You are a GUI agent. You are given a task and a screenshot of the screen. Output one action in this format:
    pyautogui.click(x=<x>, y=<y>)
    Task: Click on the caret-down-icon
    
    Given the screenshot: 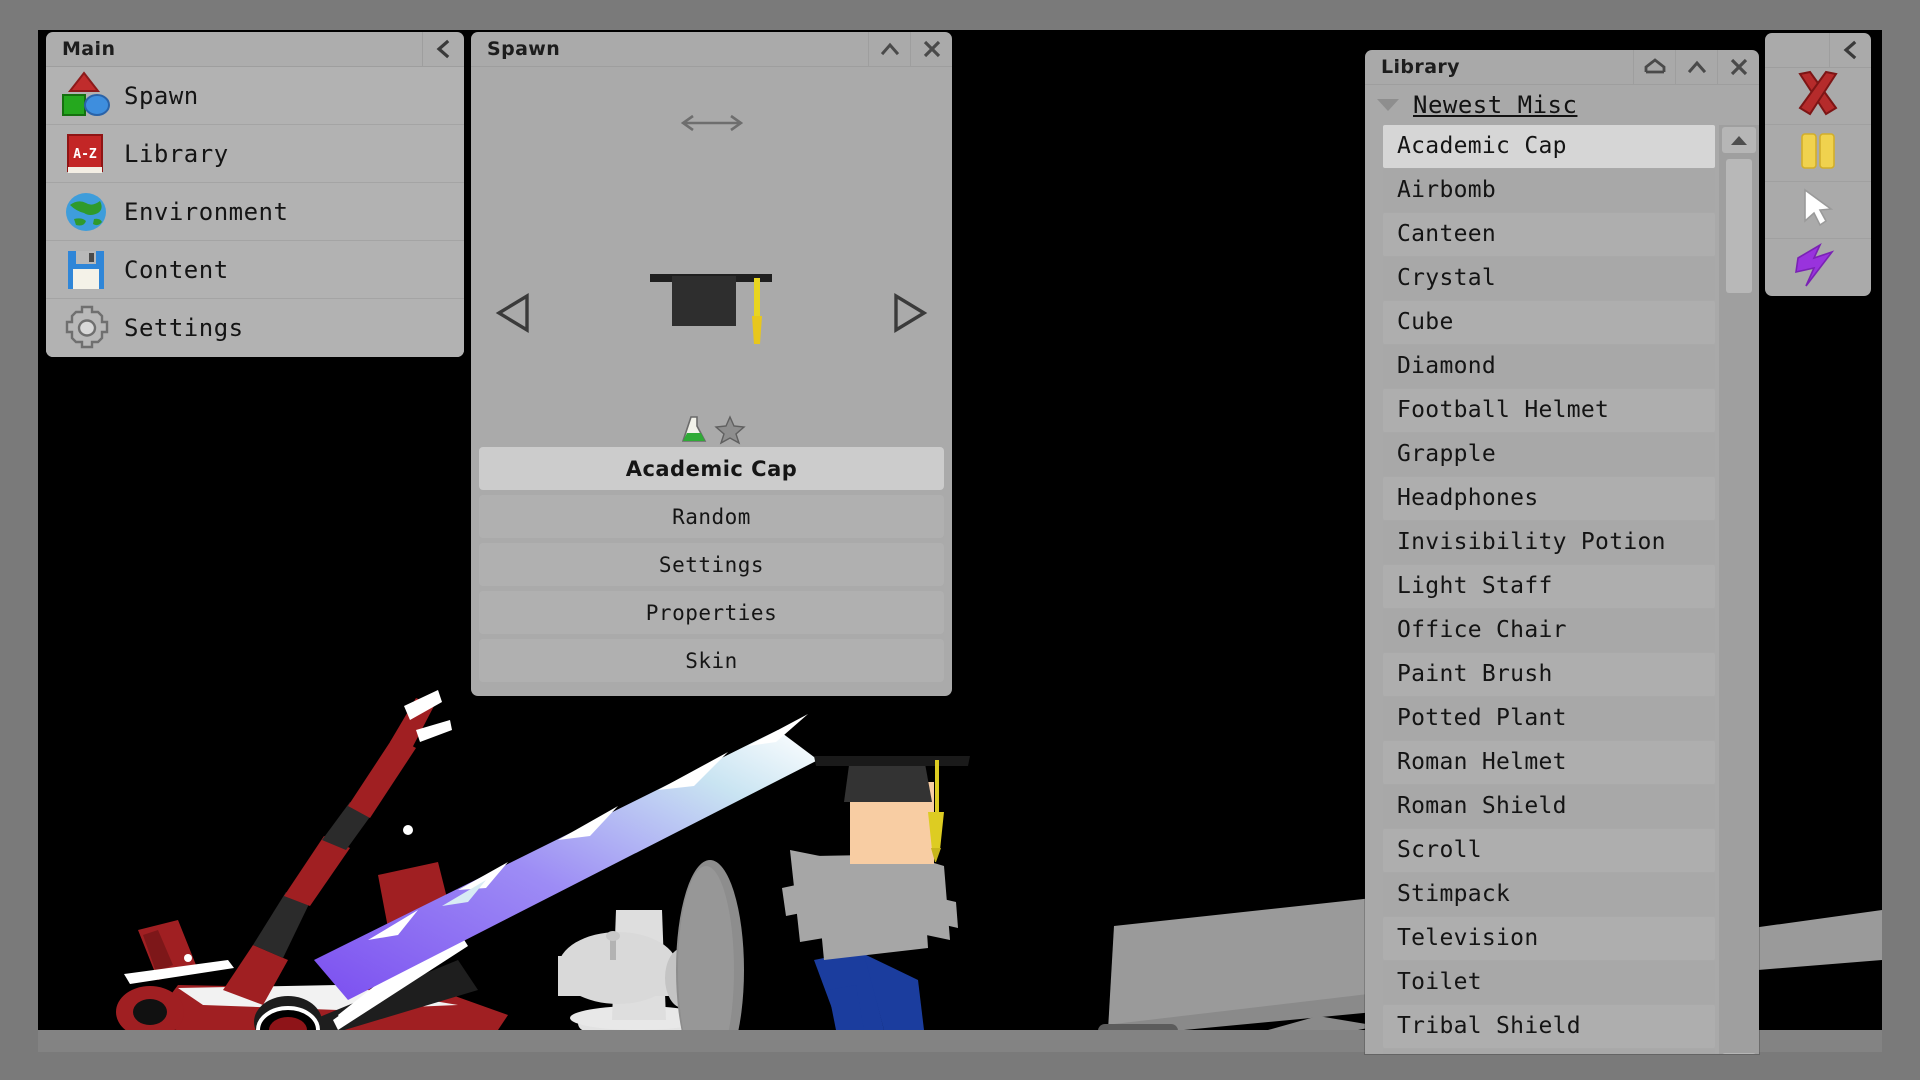 What is the action you would take?
    pyautogui.click(x=1388, y=105)
    